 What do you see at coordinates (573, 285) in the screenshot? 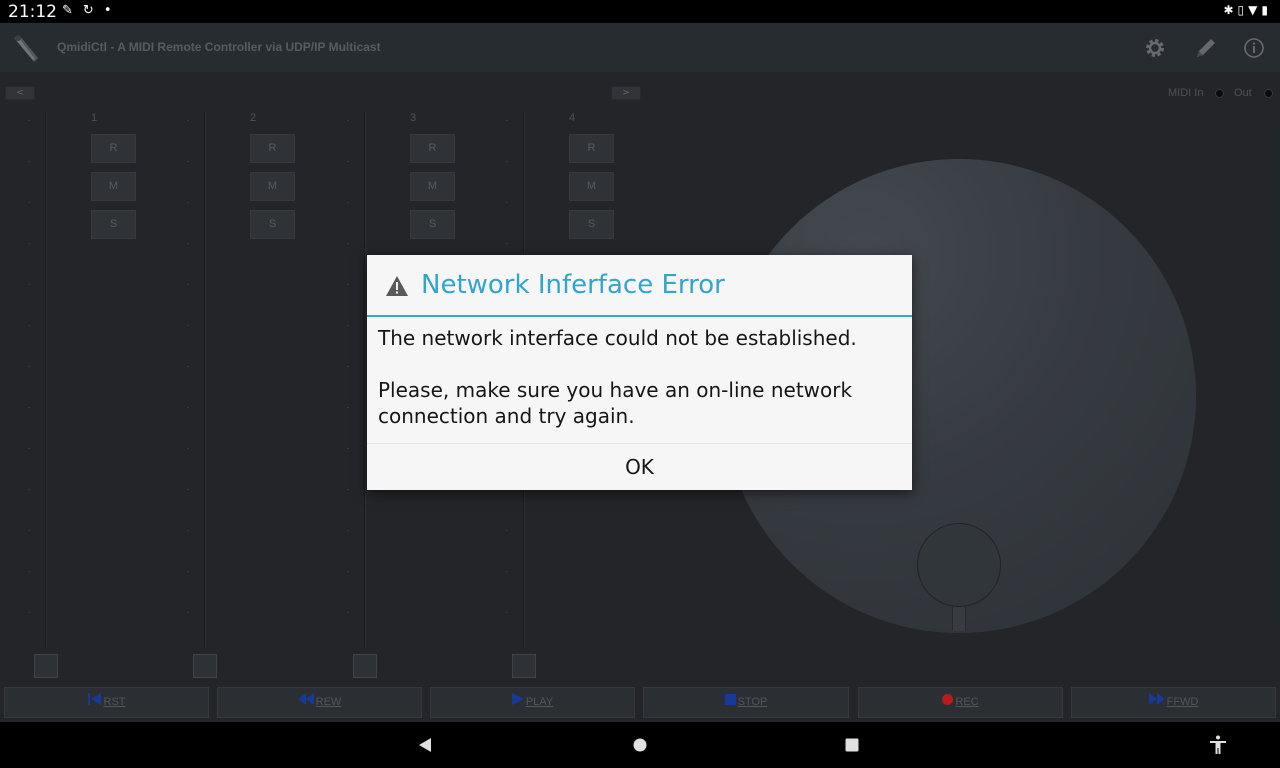
I see `dialog-title: Network Inferface Error` at bounding box center [573, 285].